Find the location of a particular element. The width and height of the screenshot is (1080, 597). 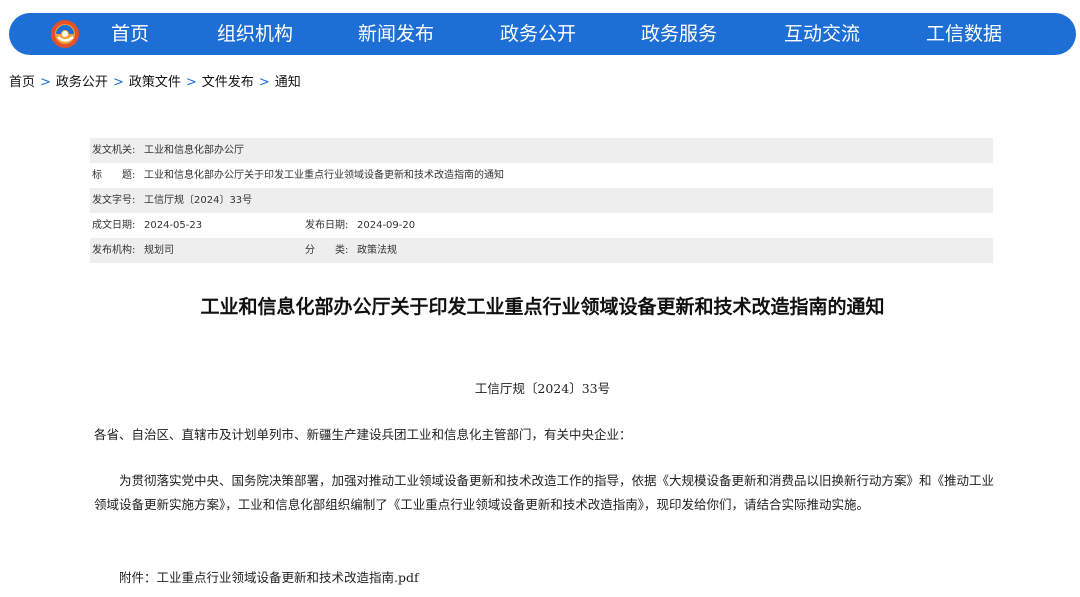

meta-row-issuer: 发文机关: 工业和信息化部办公厅 is located at coordinates (541, 150).